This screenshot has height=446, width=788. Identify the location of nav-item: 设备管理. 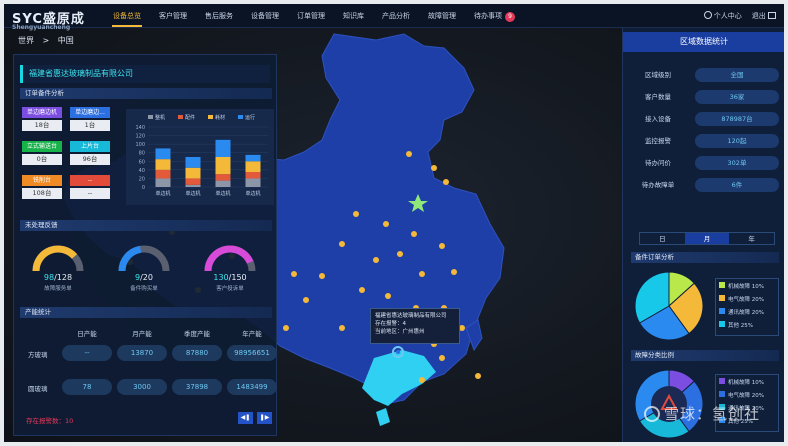
(265, 16).